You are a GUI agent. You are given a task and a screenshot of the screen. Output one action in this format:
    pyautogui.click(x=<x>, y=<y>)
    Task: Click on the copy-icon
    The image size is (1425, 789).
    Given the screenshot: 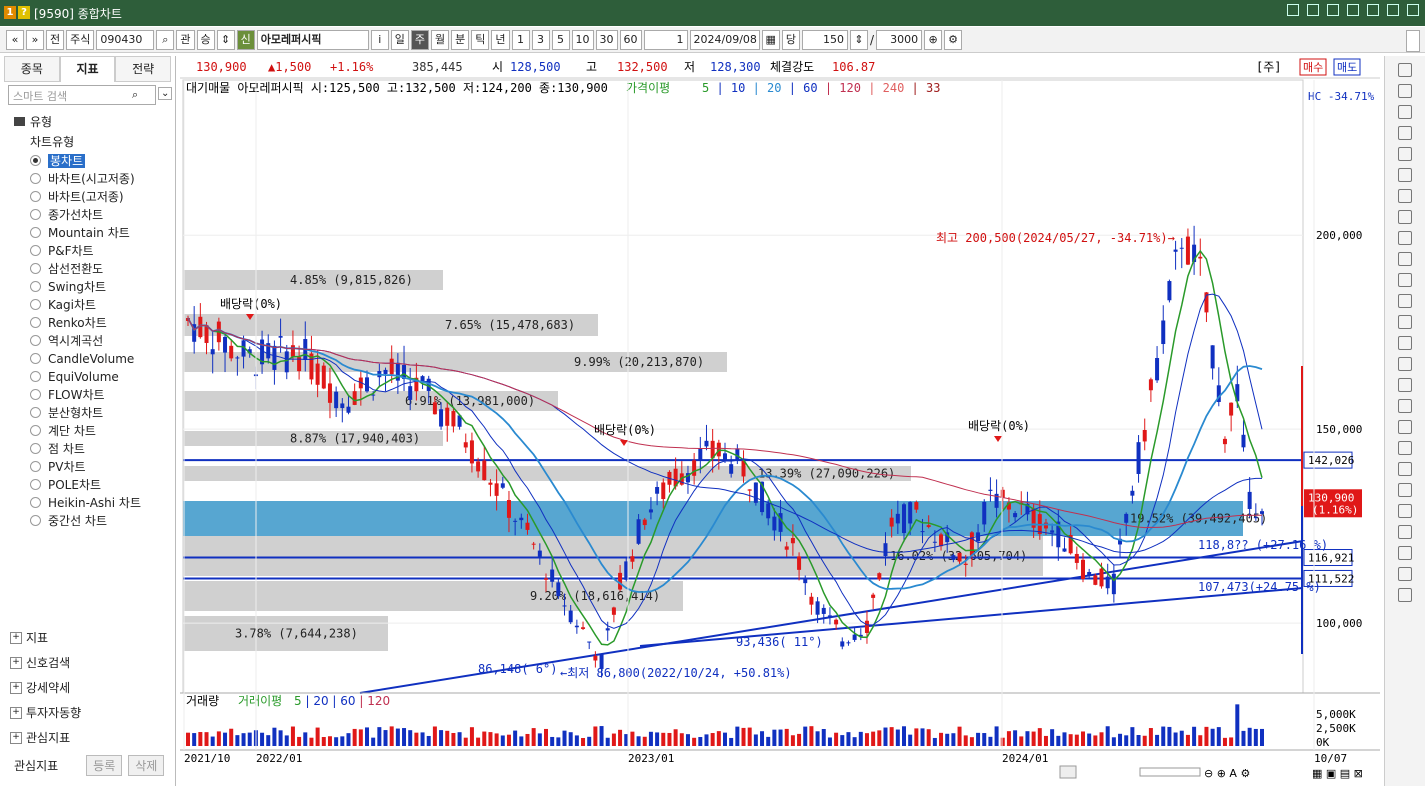 What is the action you would take?
    pyautogui.click(x=1313, y=10)
    